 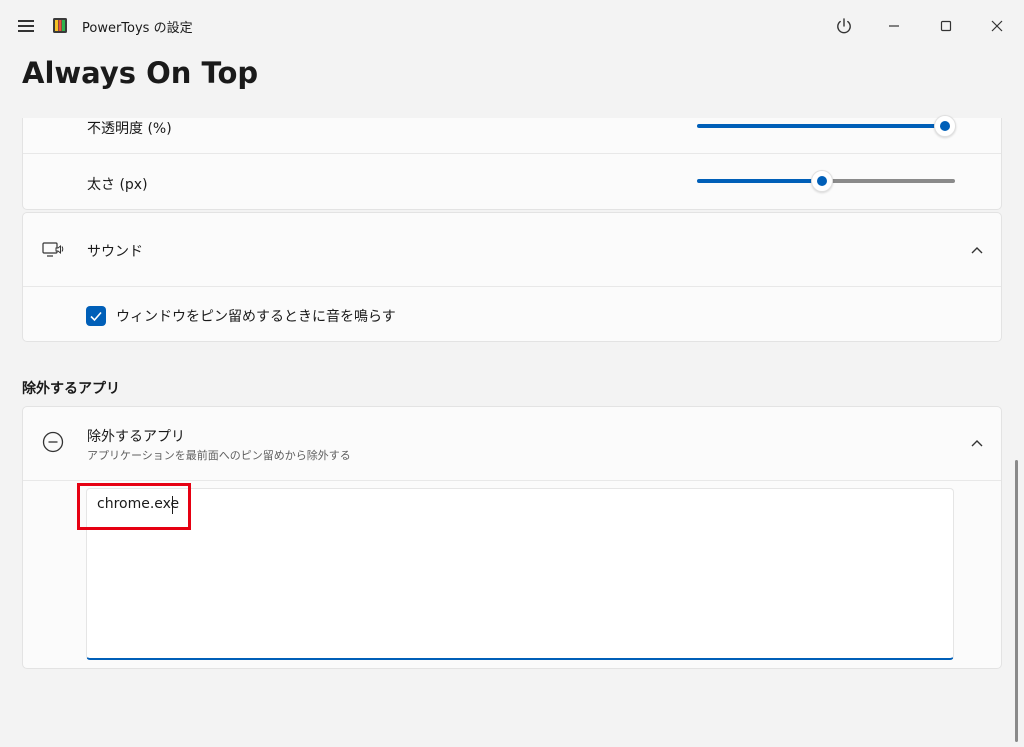 I want to click on excluded-apps-title: 除外するアプリ, so click(x=136, y=437).